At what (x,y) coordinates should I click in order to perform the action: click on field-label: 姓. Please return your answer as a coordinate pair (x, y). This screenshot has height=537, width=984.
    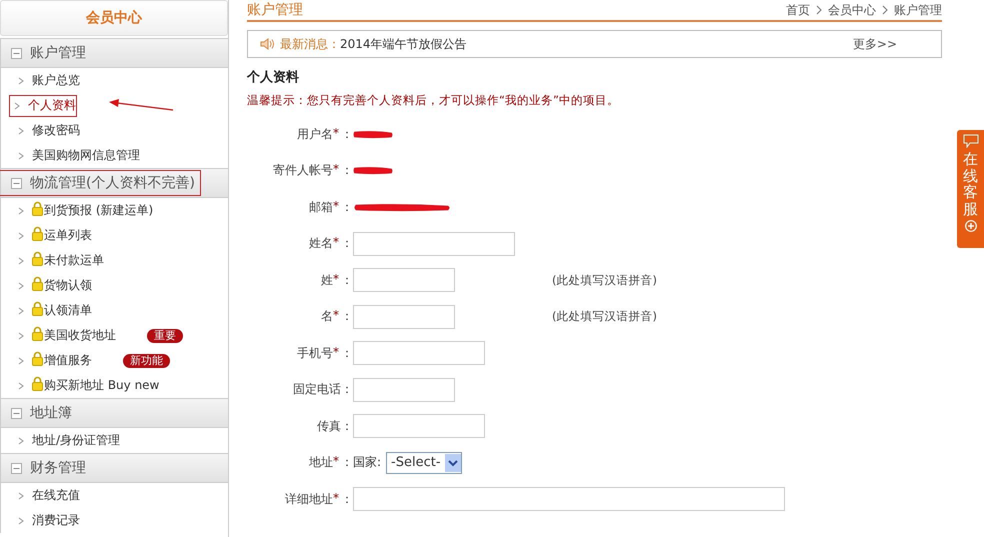
    Looking at the image, I should click on (327, 280).